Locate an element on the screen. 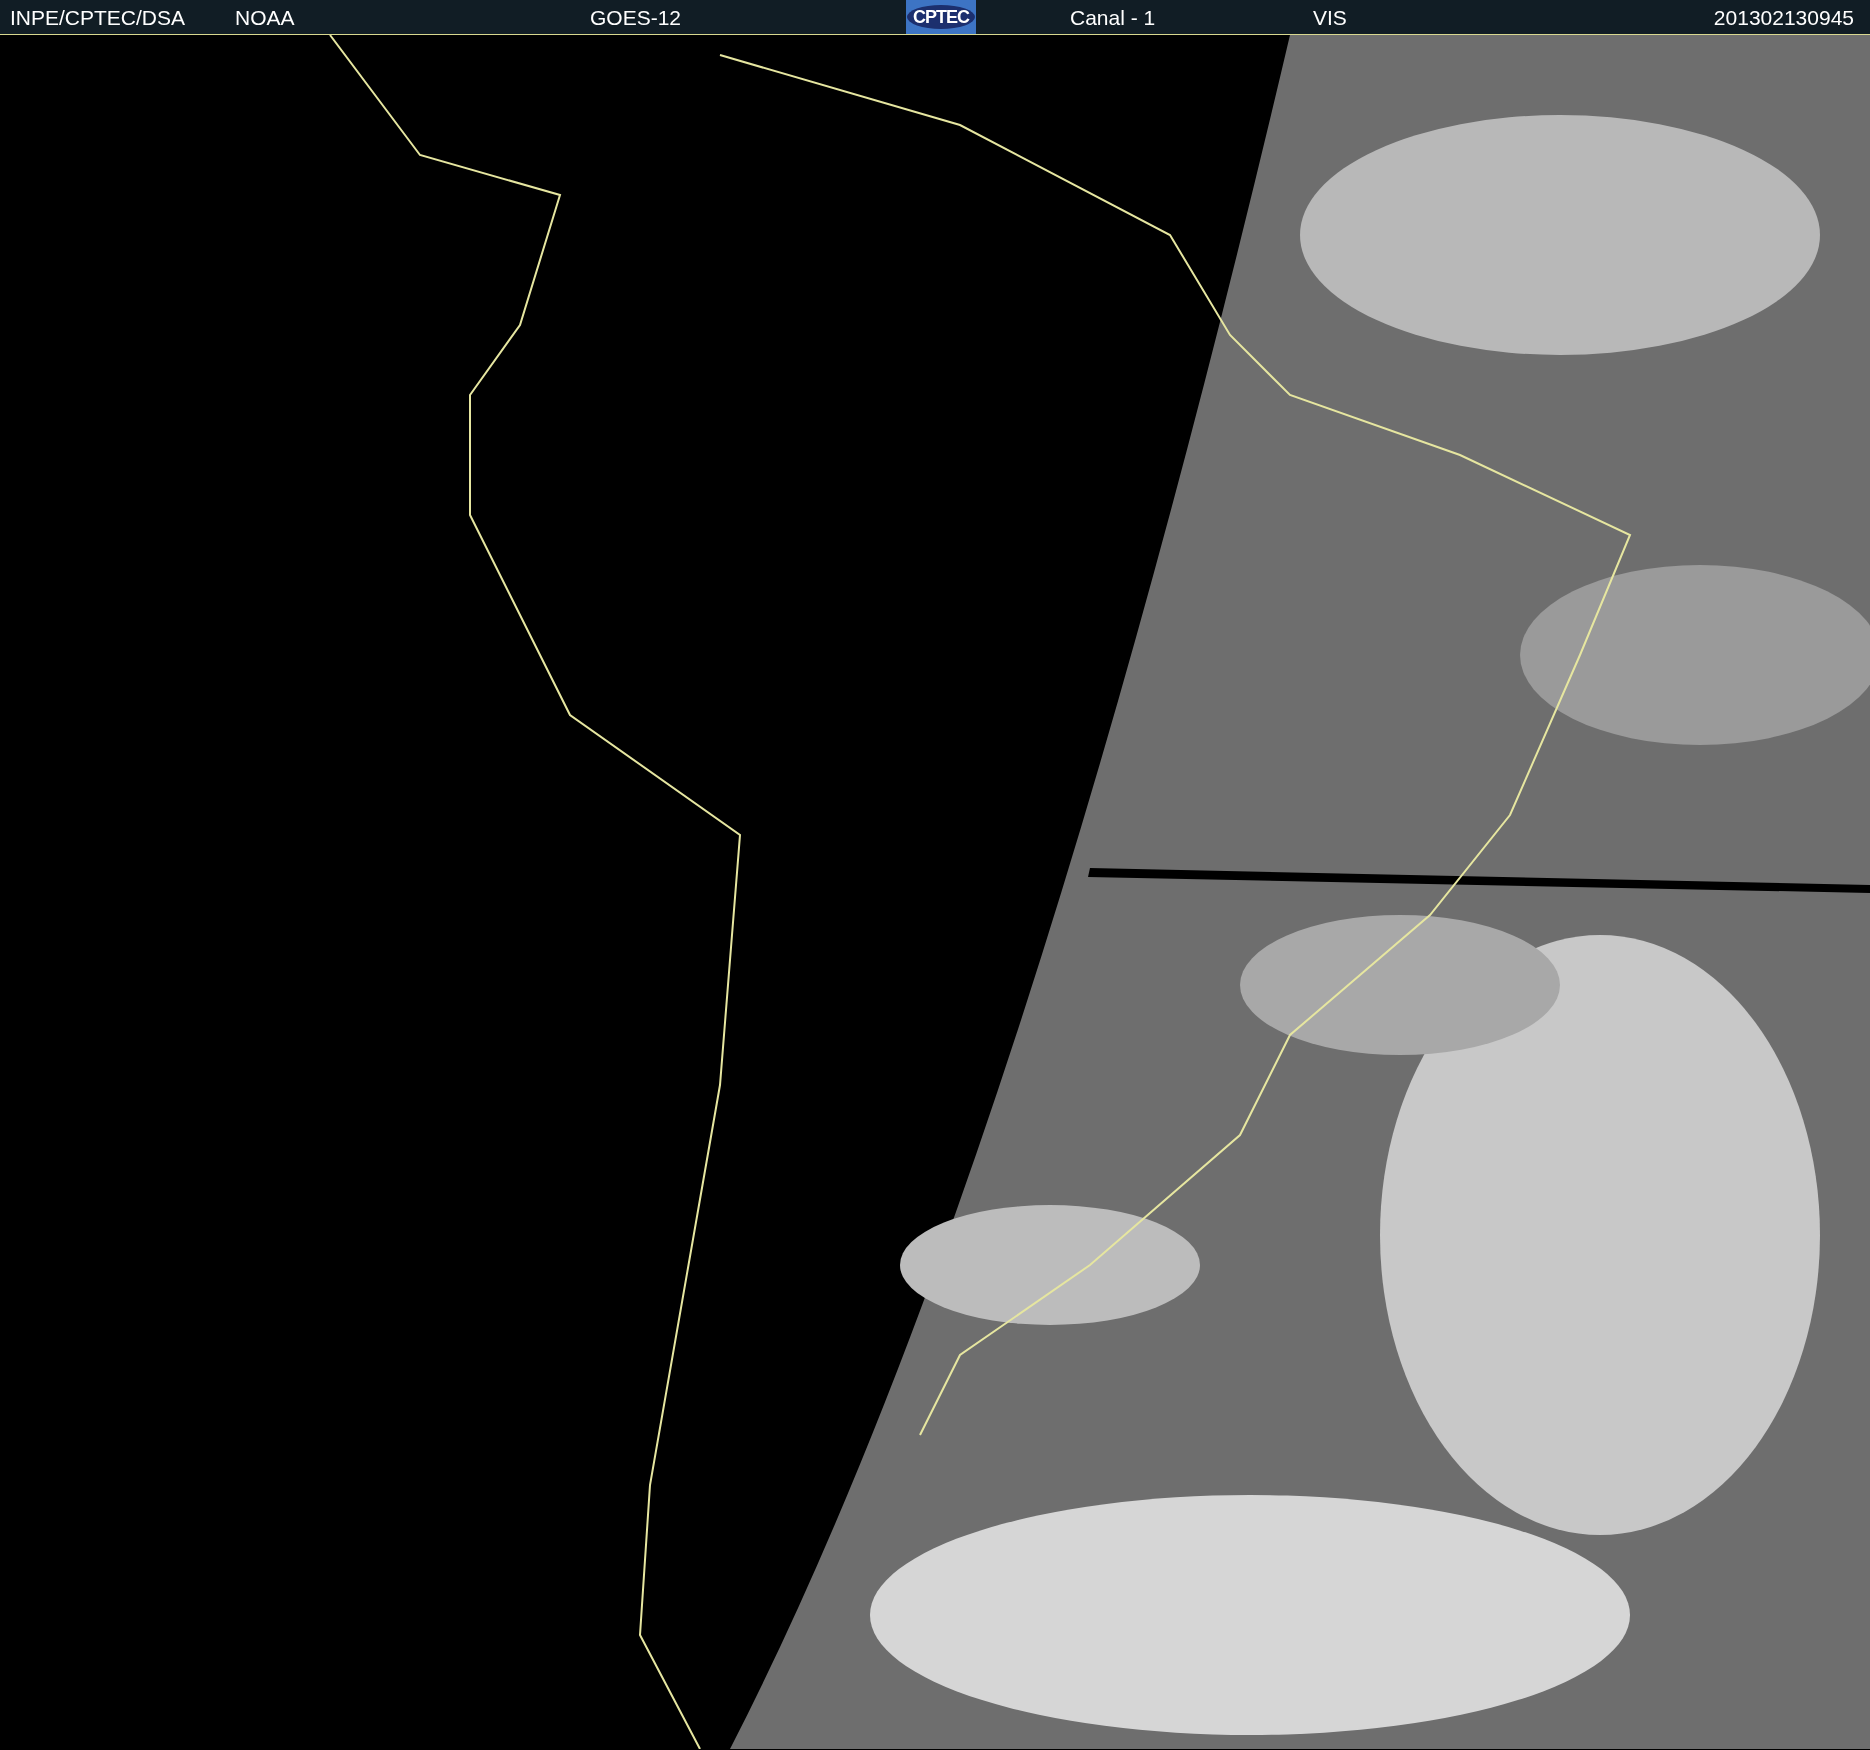  header-label: INPE/CPTEC/DSA is located at coordinates (98, 17).